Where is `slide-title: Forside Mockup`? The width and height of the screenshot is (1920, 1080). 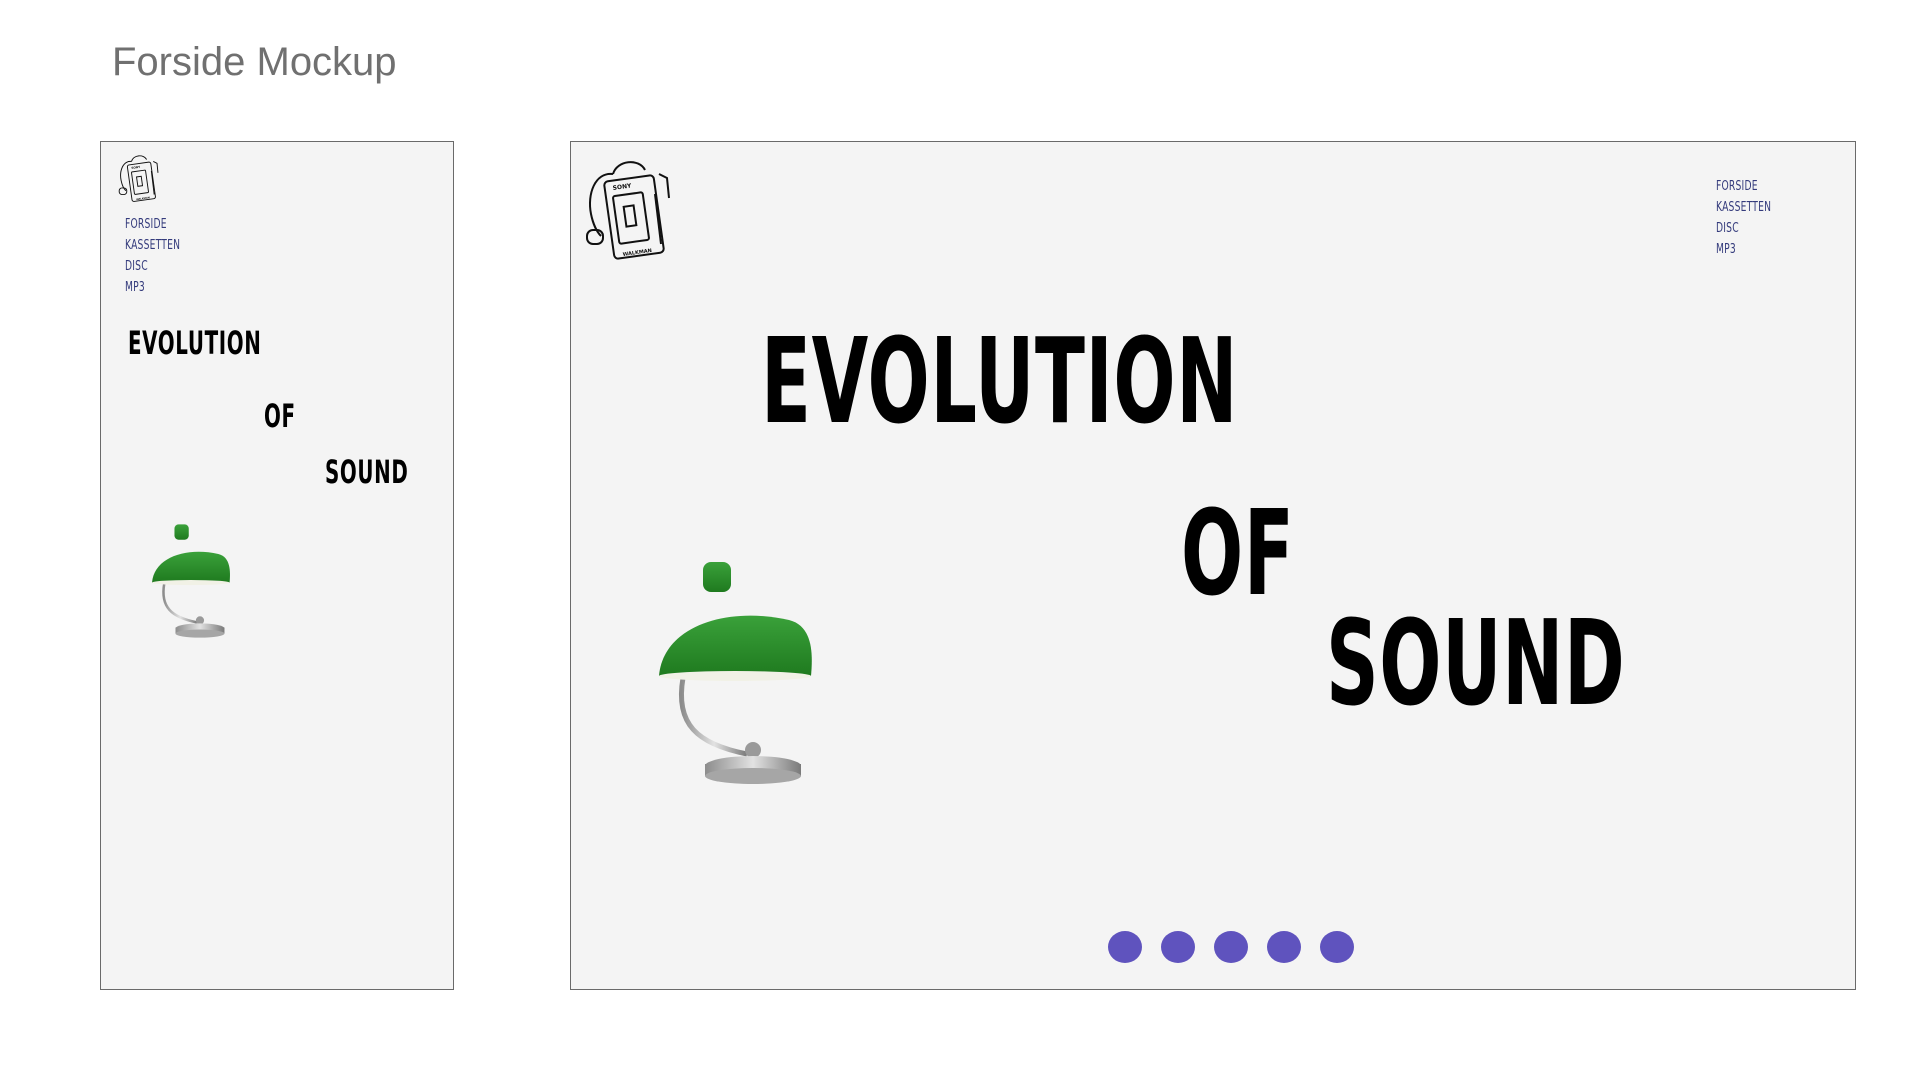 slide-title: Forside Mockup is located at coordinates (254, 62).